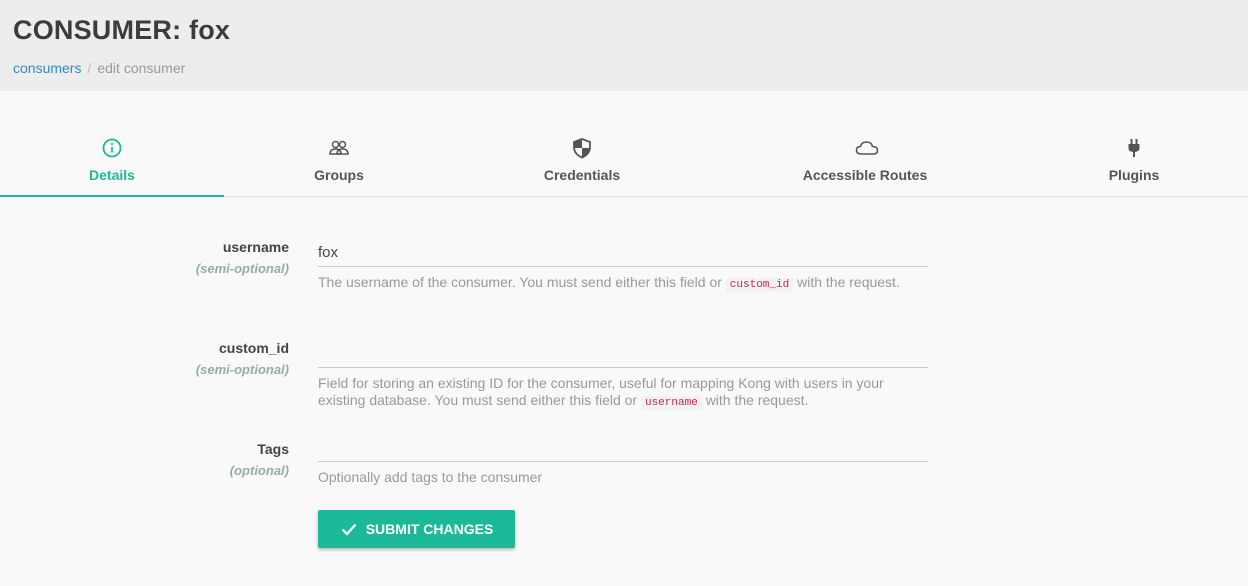 This screenshot has width=1248, height=586. What do you see at coordinates (429, 529) in the screenshot?
I see `submit-changes-label: SUBMIT CHANGES` at bounding box center [429, 529].